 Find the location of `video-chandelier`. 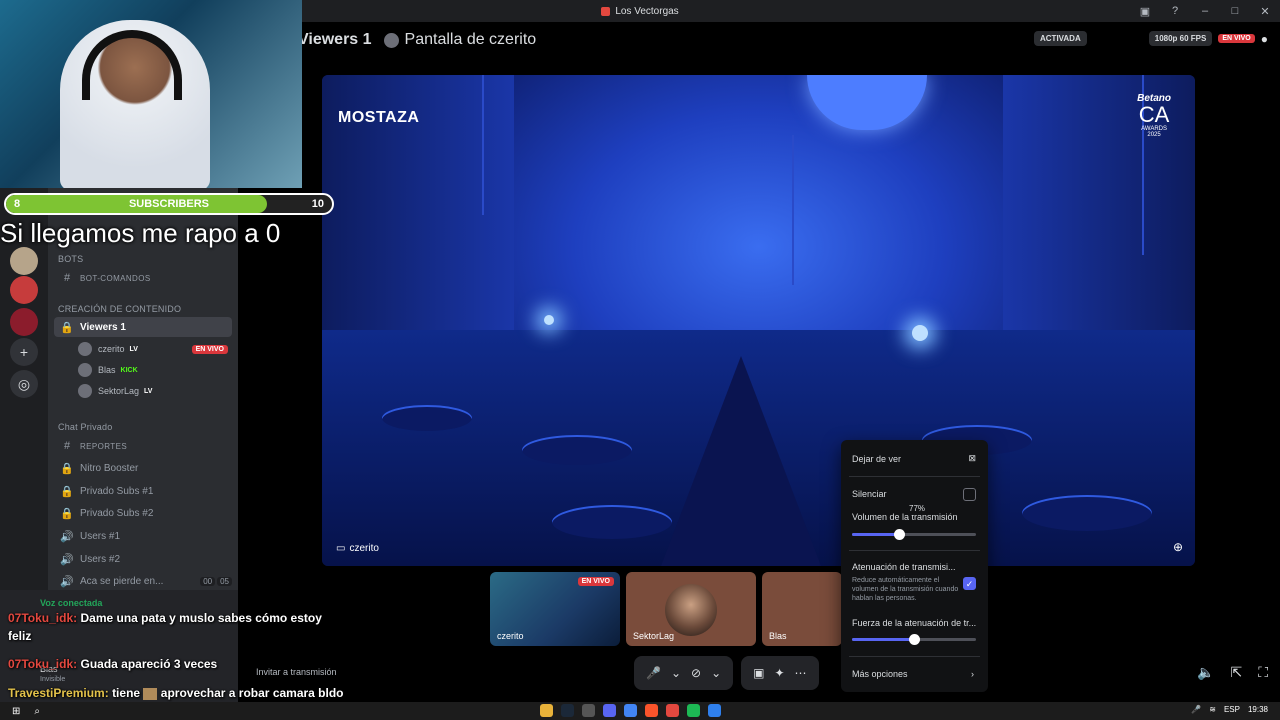

video-chandelier is located at coordinates (793, 210).